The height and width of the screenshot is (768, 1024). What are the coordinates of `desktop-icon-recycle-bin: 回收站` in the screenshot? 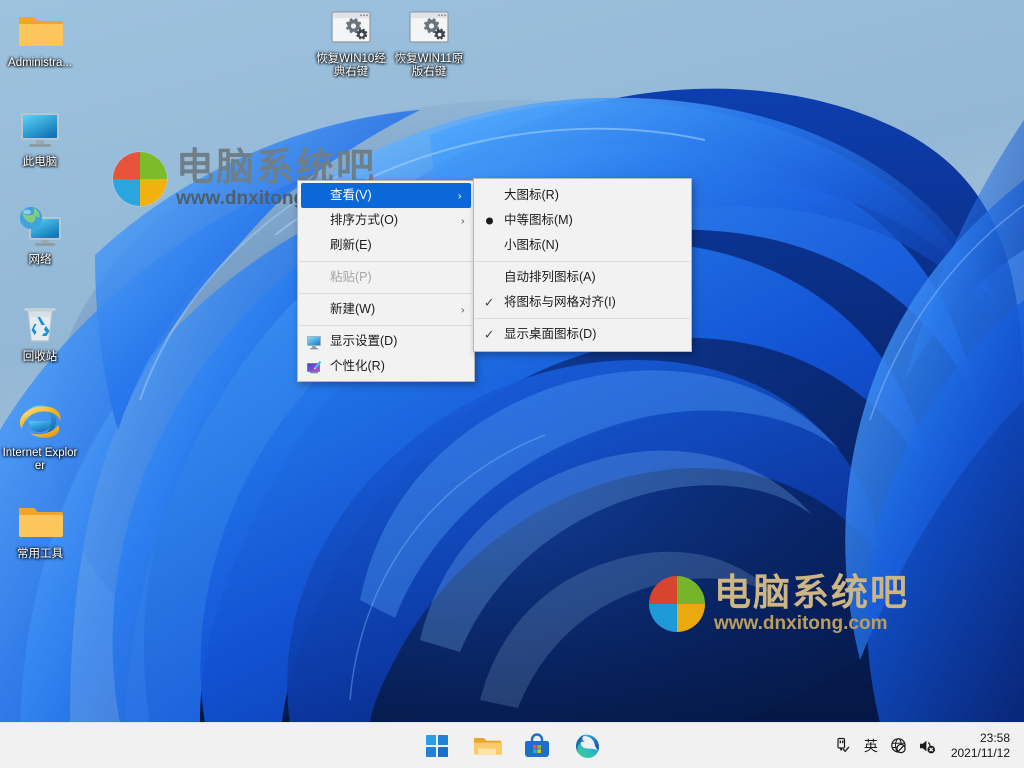 It's located at (40, 332).